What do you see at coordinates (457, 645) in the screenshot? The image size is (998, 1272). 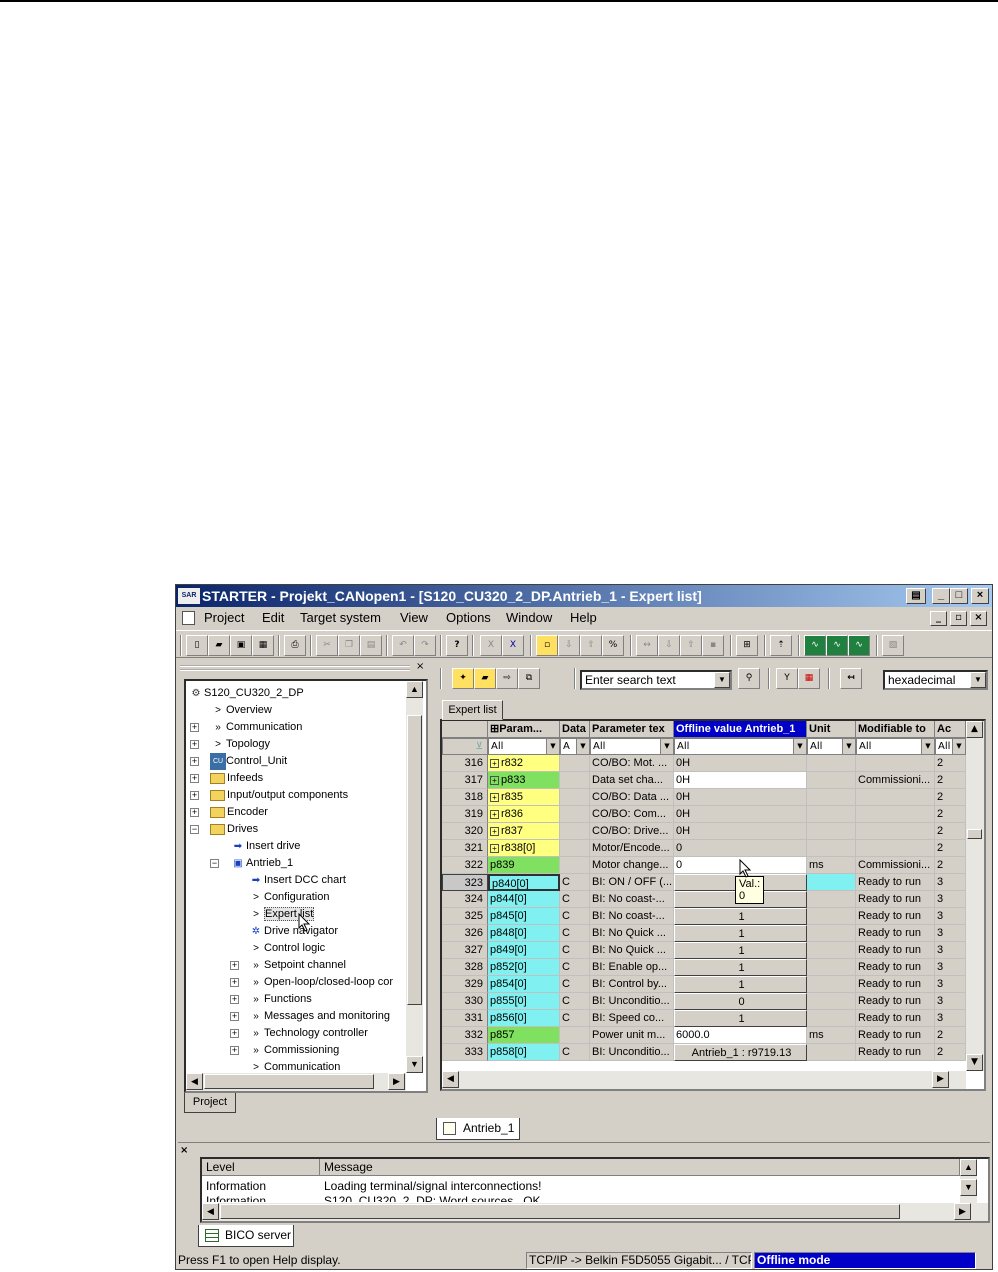 I see `context-help-icon: ?` at bounding box center [457, 645].